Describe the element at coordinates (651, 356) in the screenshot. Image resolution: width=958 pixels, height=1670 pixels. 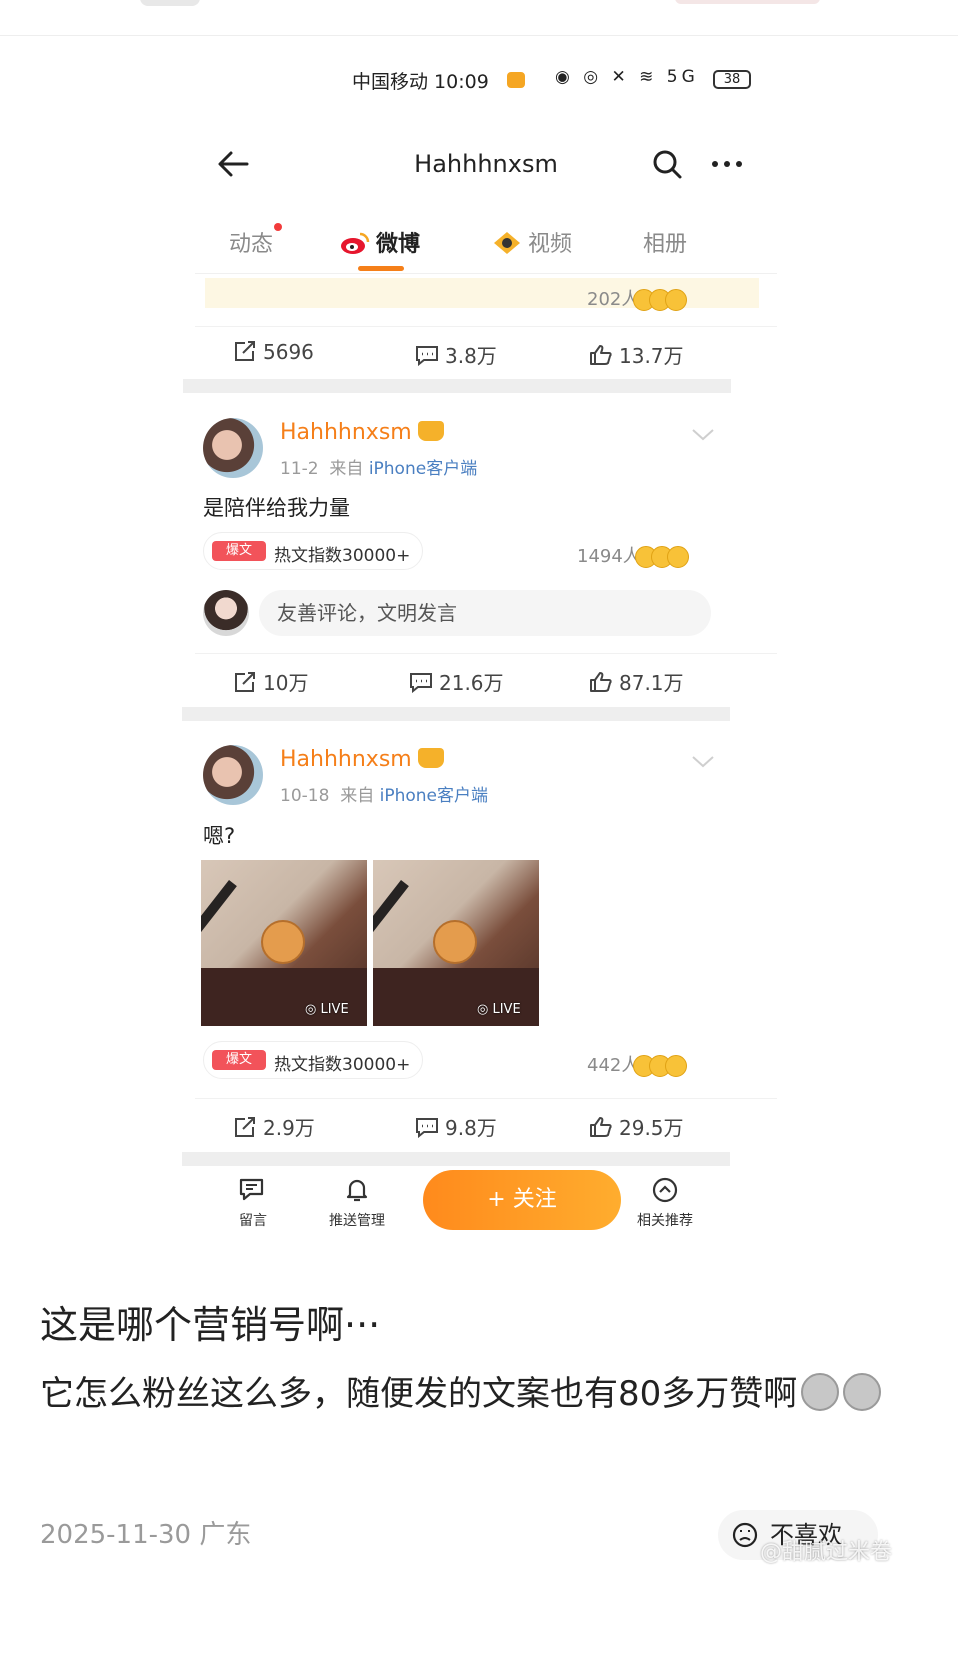
I see `like-count: 13.7万` at that location.